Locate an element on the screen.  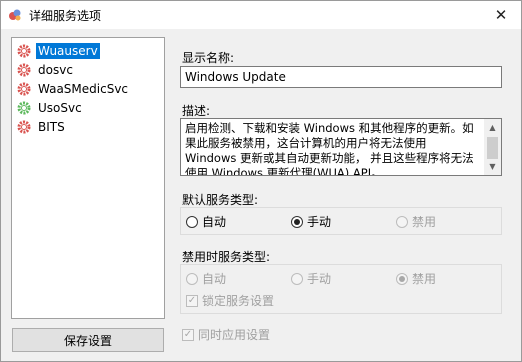
service-item: UsoSvc is located at coordinates (50, 108).